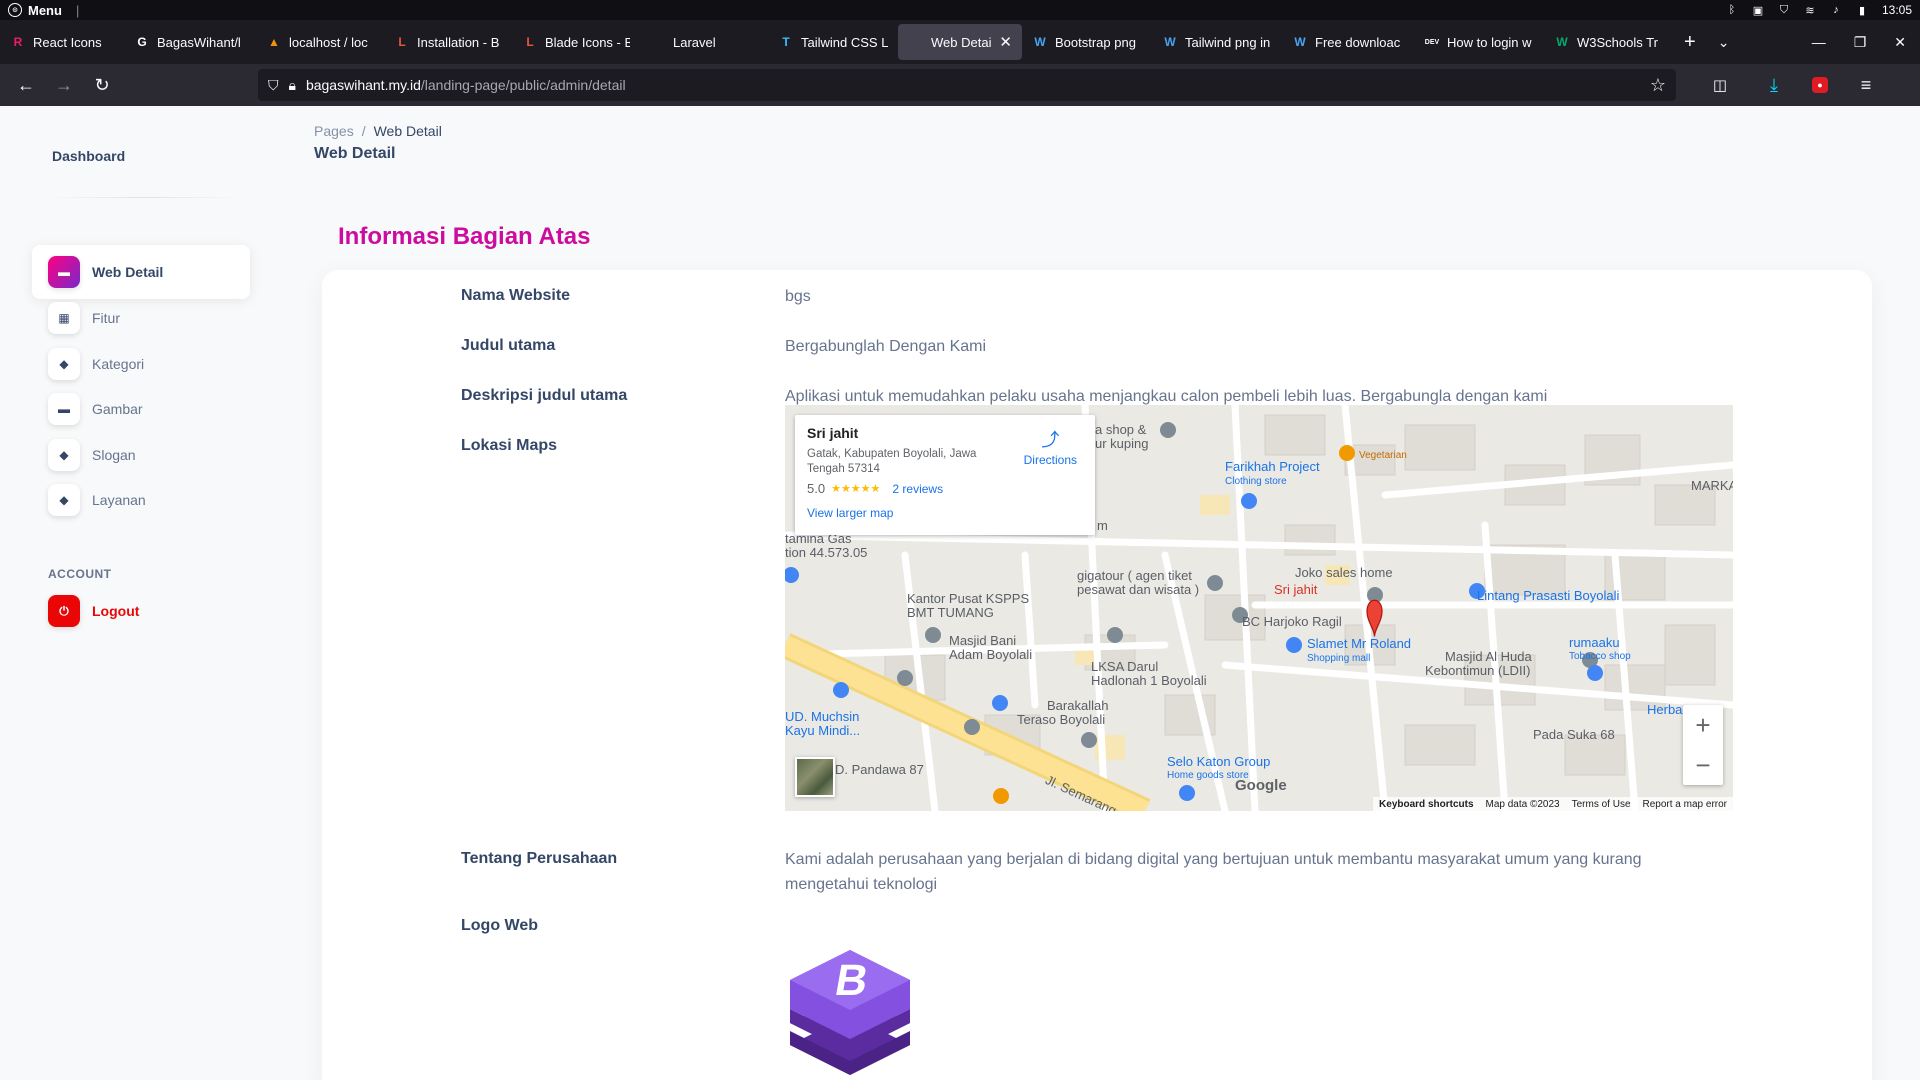 This screenshot has height=1080, width=1920. Describe the element at coordinates (1724, 42) in the screenshot. I see `list-tabs-icon: ⌄` at that location.